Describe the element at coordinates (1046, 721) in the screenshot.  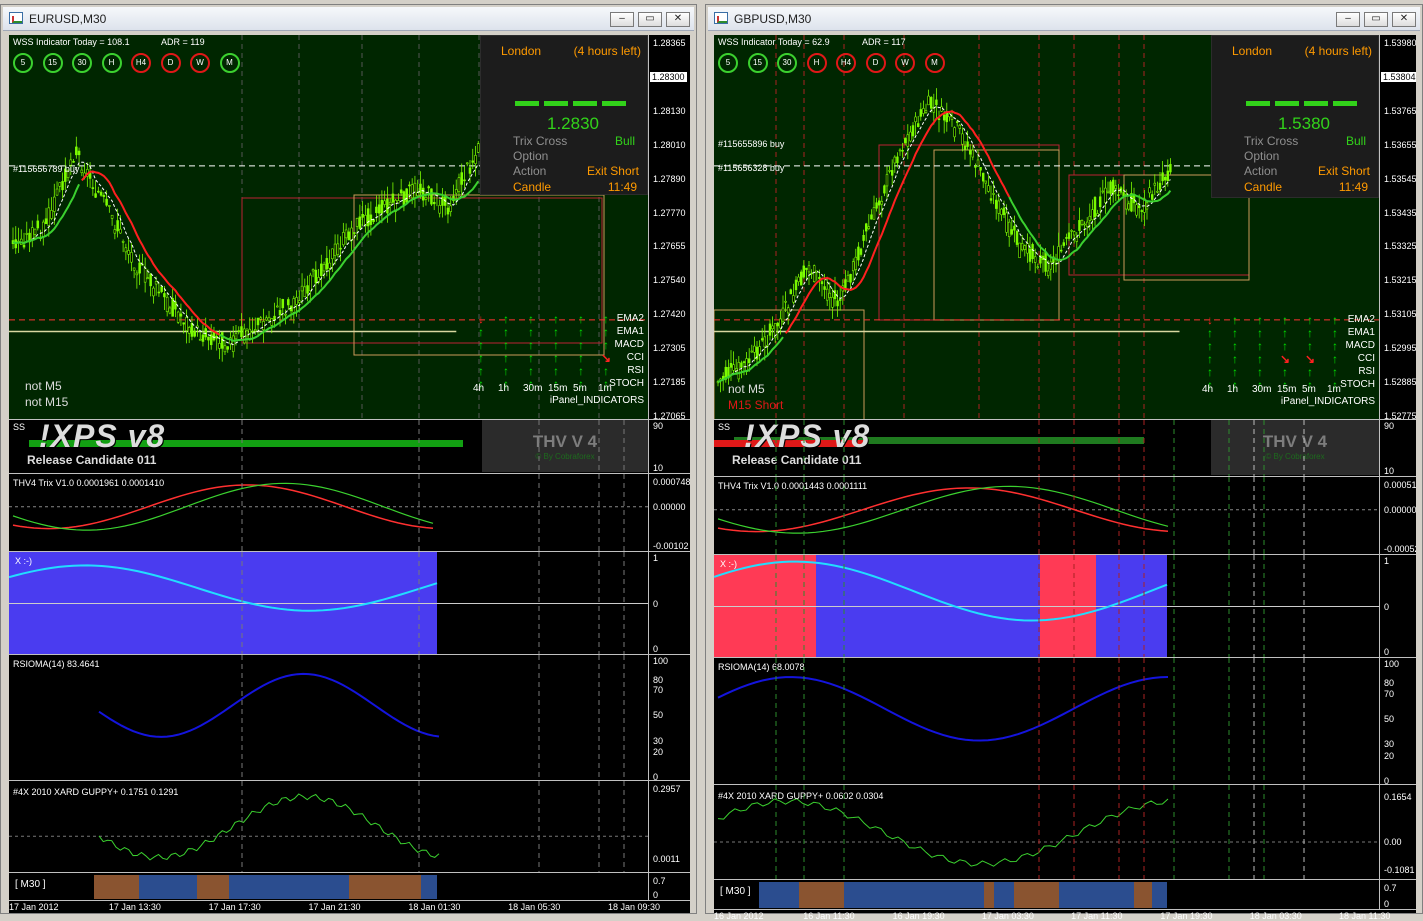
I see `plot-area: RSIOMA(14) 68.0078` at that location.